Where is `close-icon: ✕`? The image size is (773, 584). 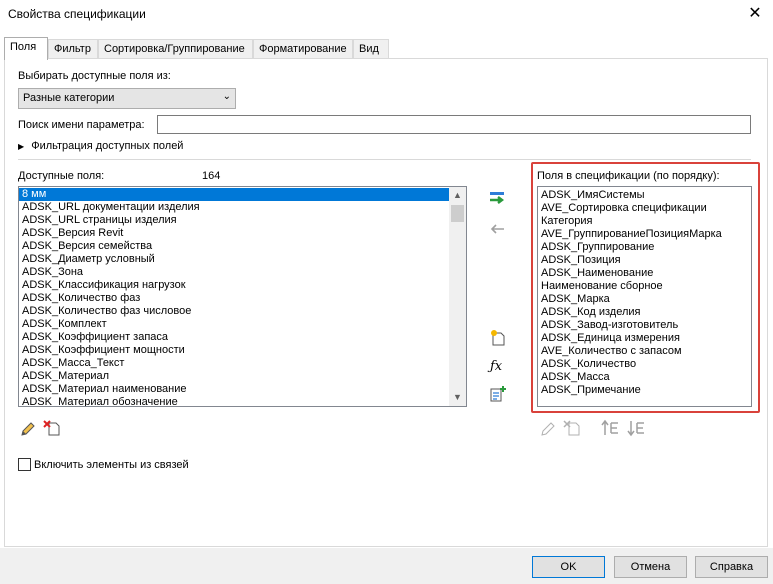 close-icon: ✕ is located at coordinates (755, 14).